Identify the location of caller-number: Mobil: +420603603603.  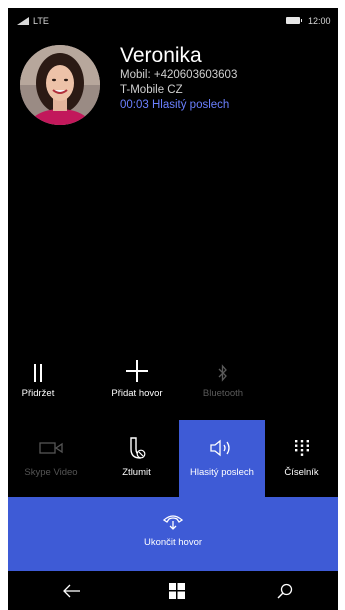
(179, 75).